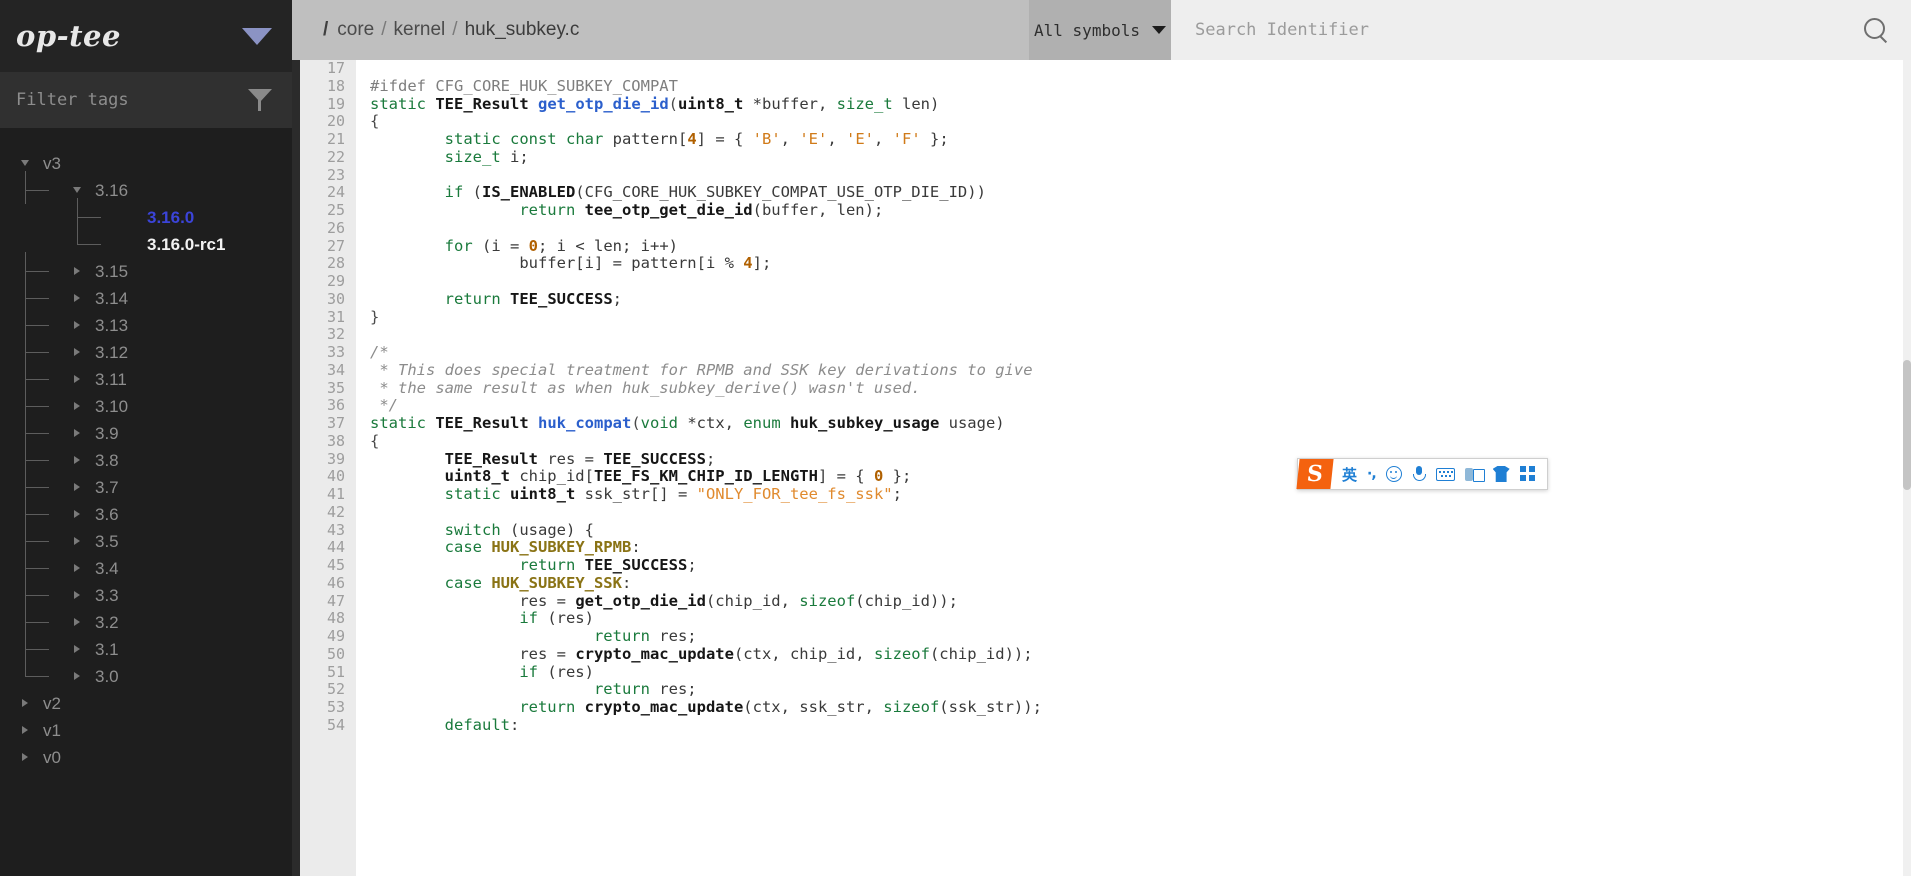 The width and height of the screenshot is (1911, 876). What do you see at coordinates (322, 86) in the screenshot?
I see `line-number: 18` at bounding box center [322, 86].